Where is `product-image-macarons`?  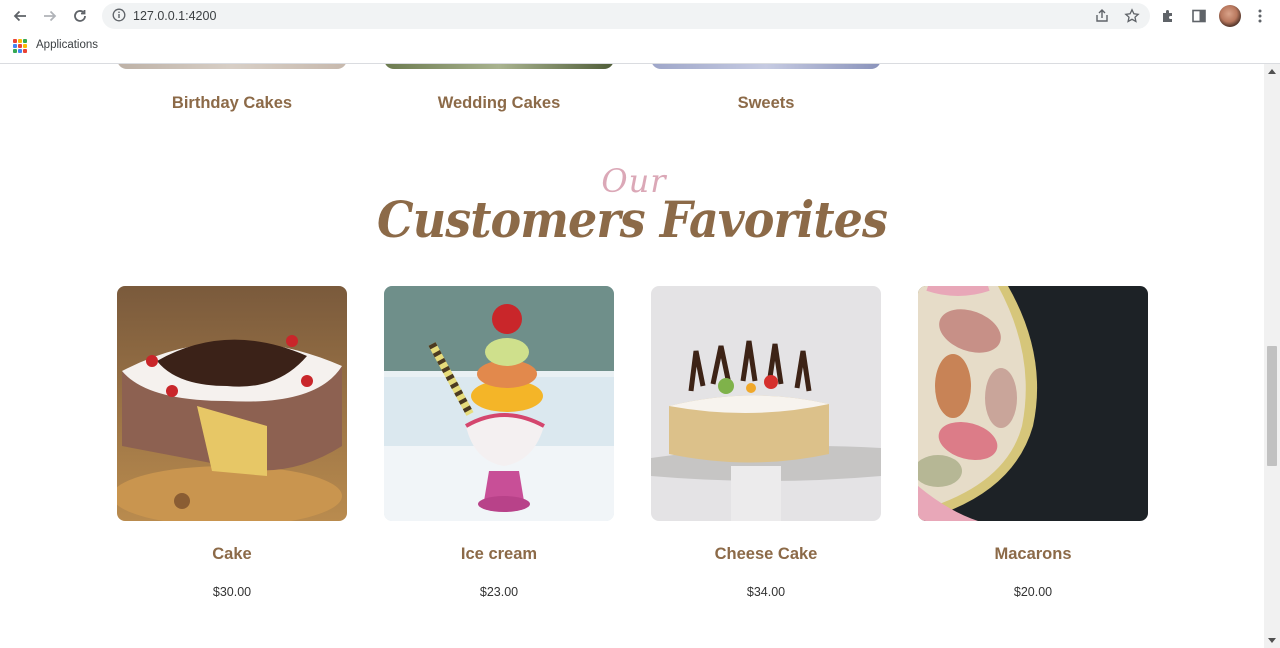
product-image-macarons is located at coordinates (1033, 403).